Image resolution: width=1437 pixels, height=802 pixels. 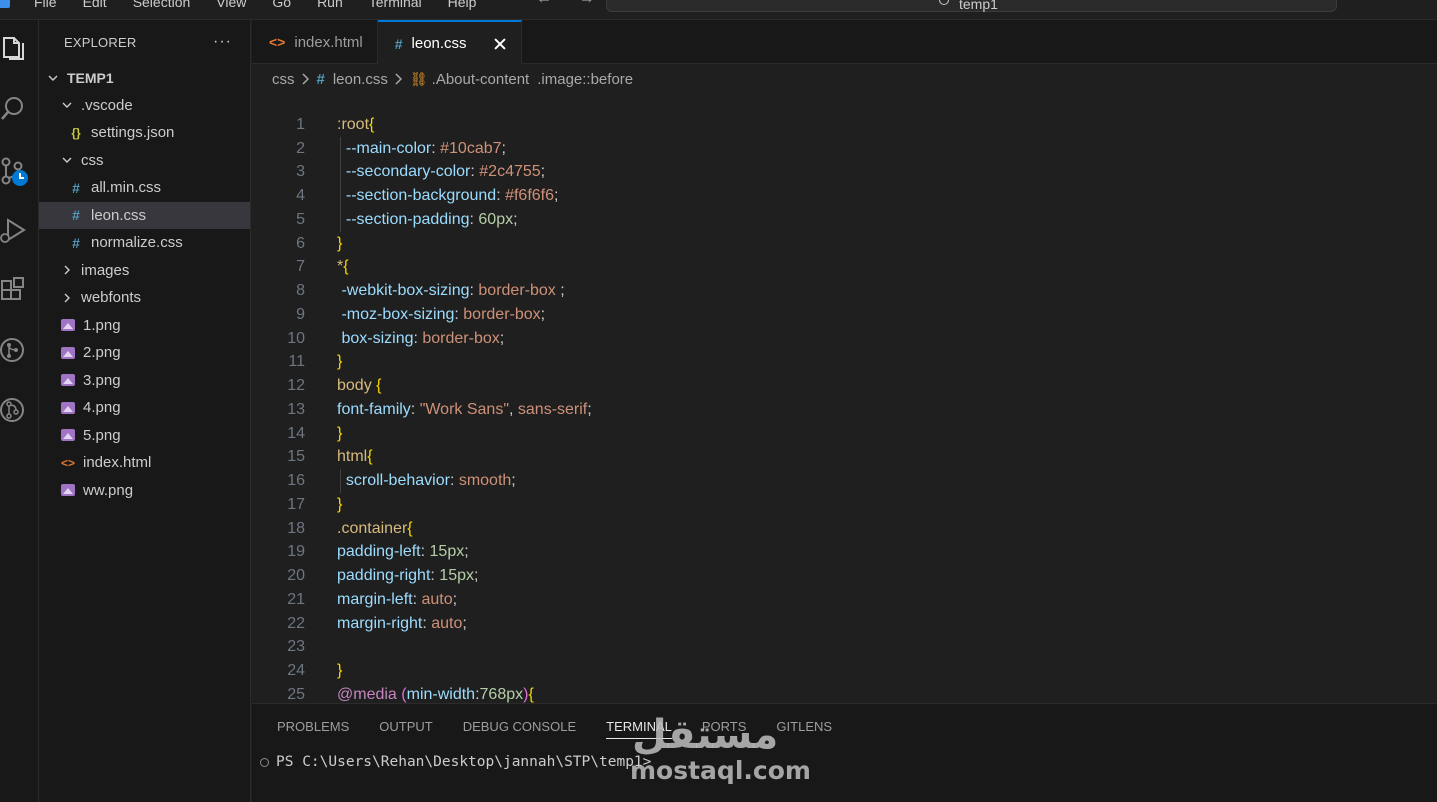 I want to click on menu-selection: Selection, so click(x=162, y=5).